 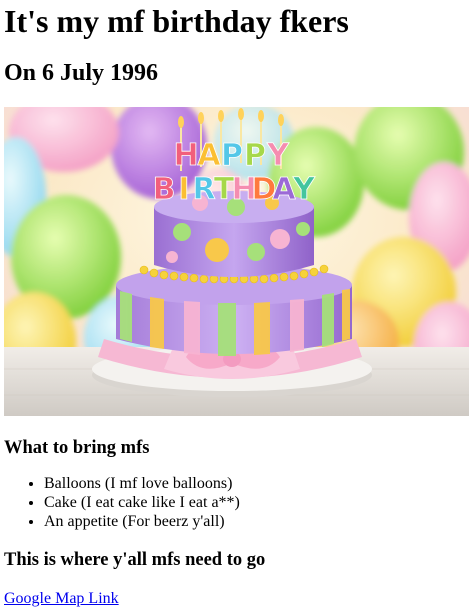 I want to click on list-item: An appetite (For beerz y'all), so click(x=142, y=521).